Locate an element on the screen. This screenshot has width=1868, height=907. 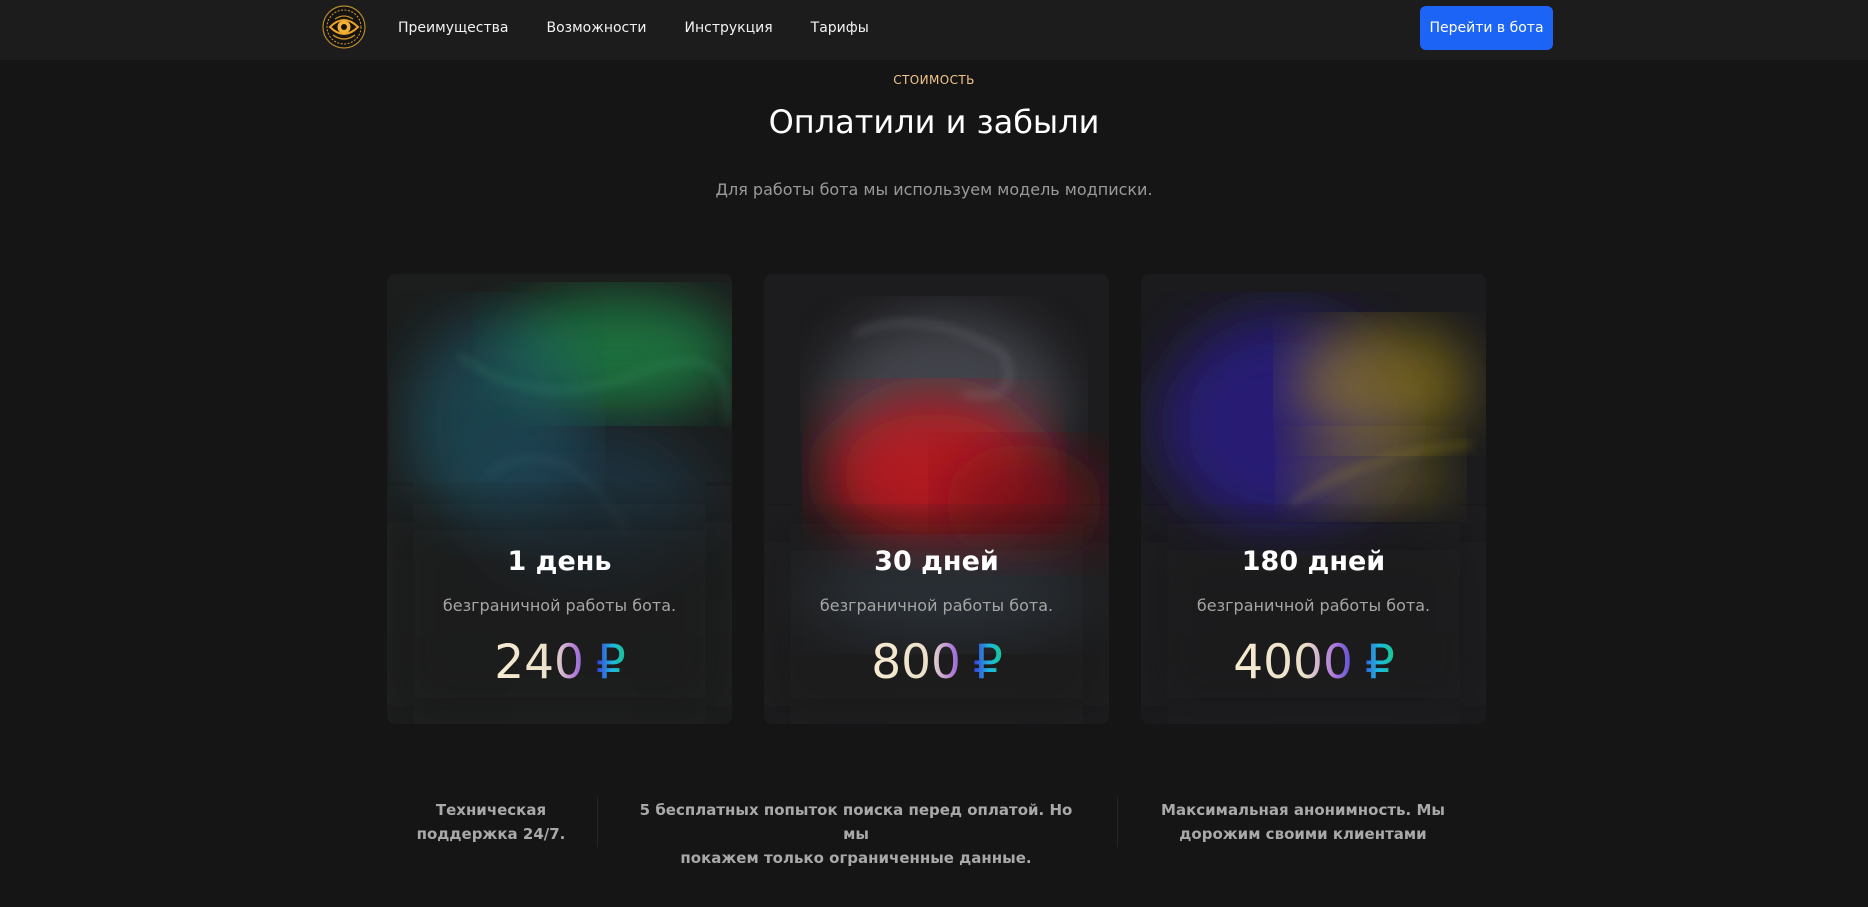
svg-text:240₽: 240 ₽ is located at coordinates (560, 662).